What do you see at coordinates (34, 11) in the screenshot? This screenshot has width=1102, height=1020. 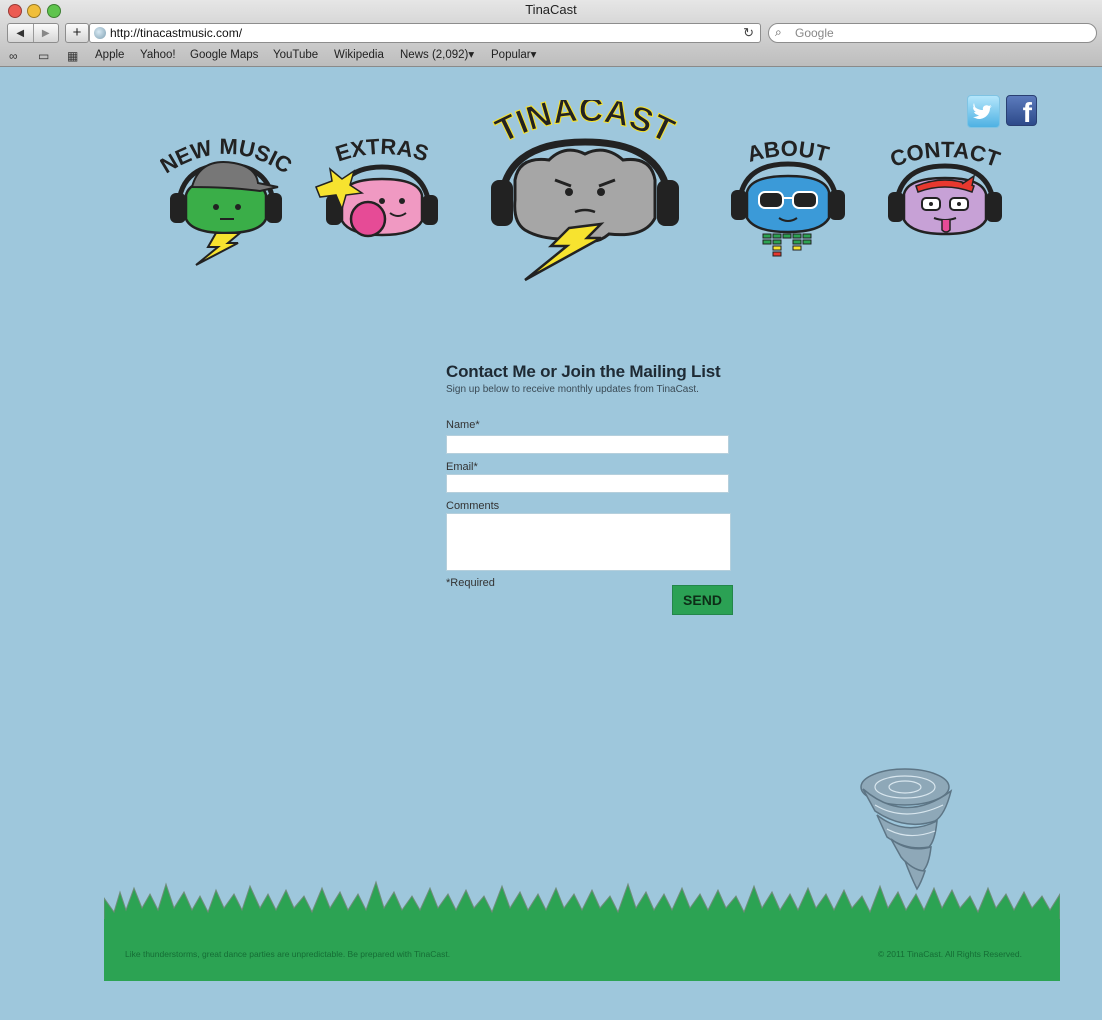 I see `minimize-window-button` at bounding box center [34, 11].